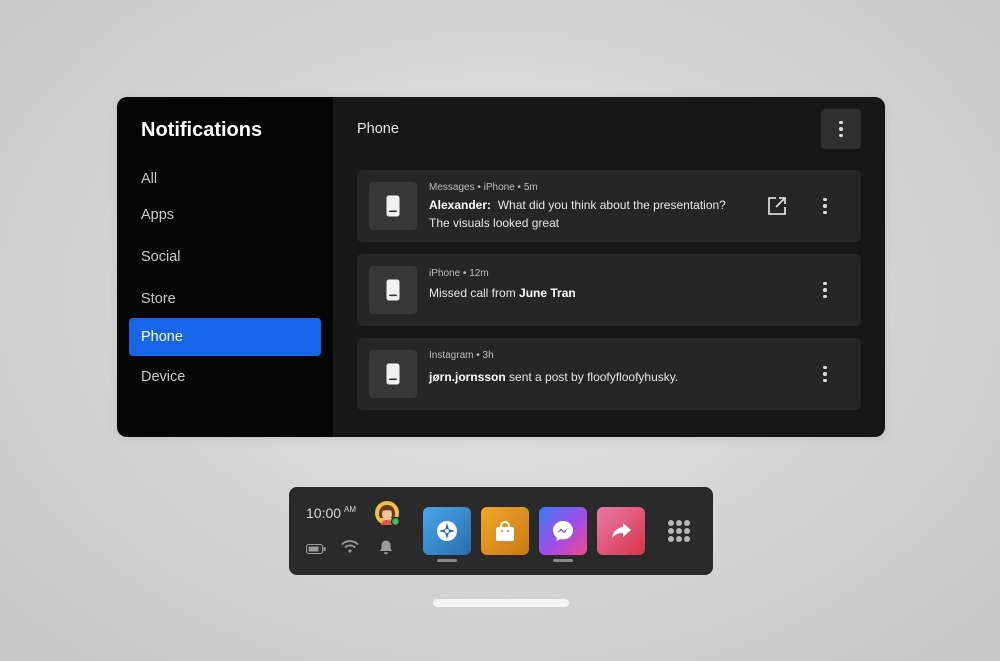 Image resolution: width=1000 pixels, height=661 pixels. What do you see at coordinates (472, 293) in the screenshot?
I see `missed-call-prefix: Missed call from` at bounding box center [472, 293].